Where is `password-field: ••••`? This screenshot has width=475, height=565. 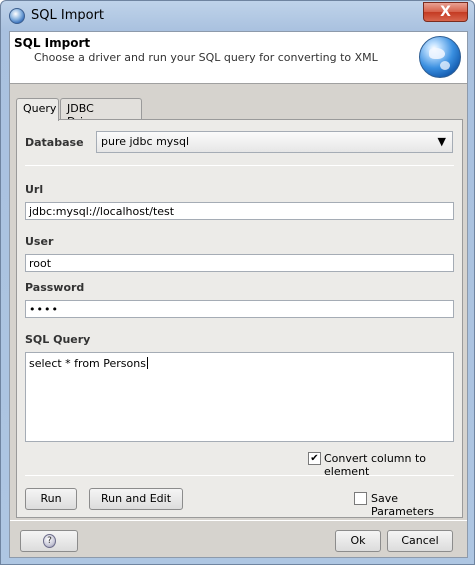 password-field: •••• is located at coordinates (239, 309).